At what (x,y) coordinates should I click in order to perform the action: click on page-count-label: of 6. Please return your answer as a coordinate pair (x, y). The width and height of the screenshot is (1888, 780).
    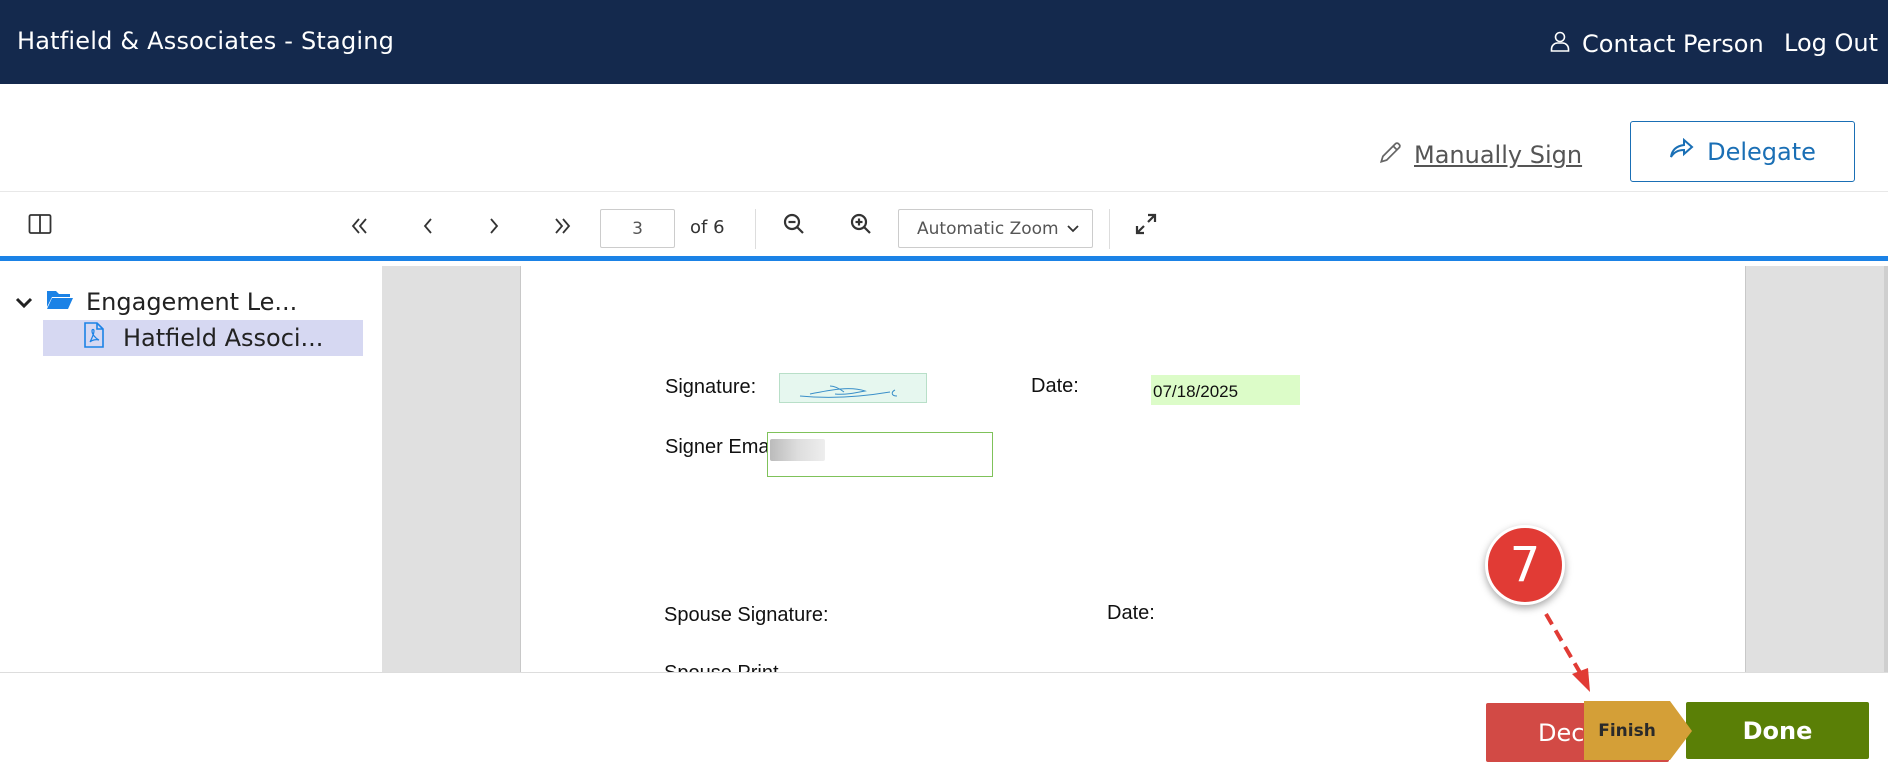
    Looking at the image, I should click on (707, 227).